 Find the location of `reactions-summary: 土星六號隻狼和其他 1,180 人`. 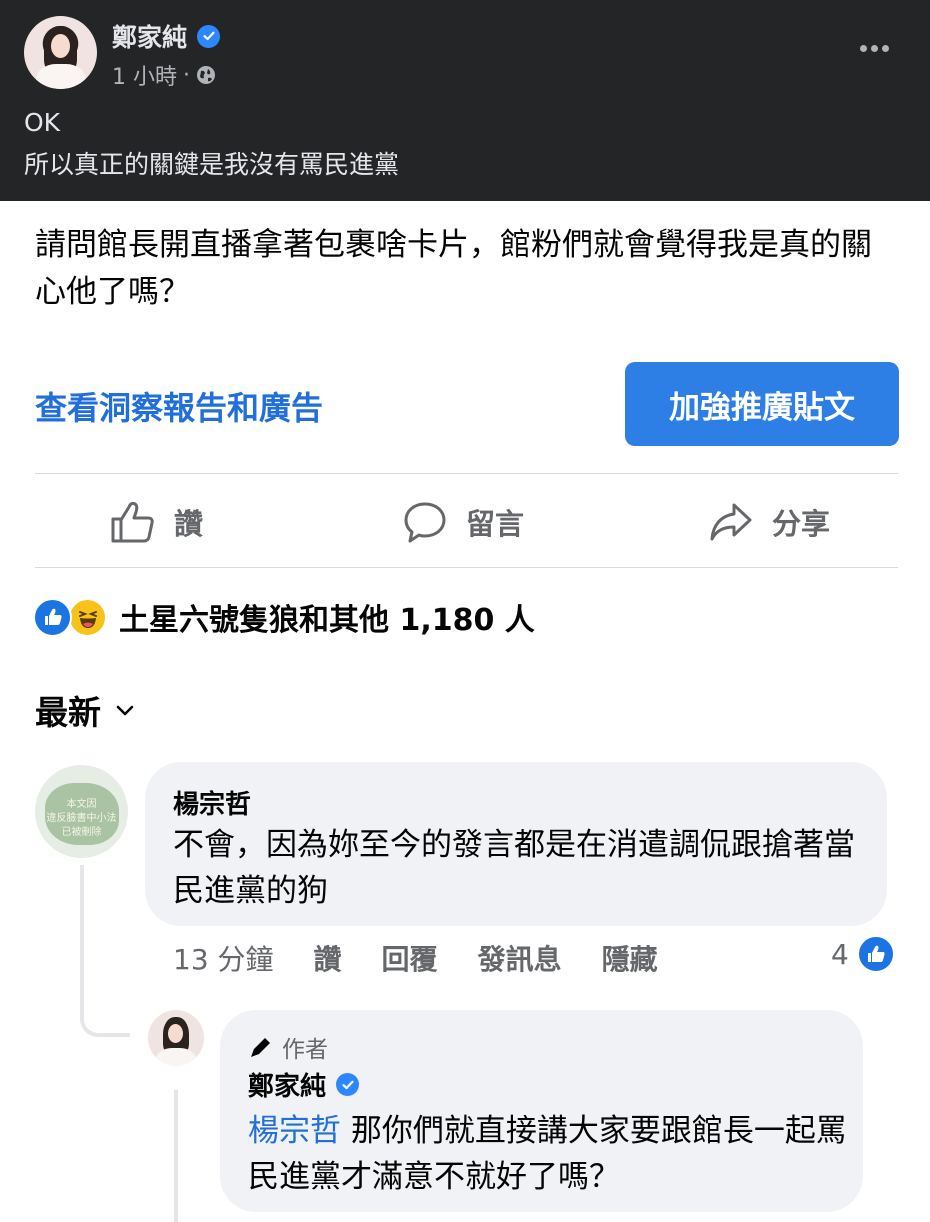

reactions-summary: 土星六號隻狼和其他 1,180 人 is located at coordinates (284, 617).